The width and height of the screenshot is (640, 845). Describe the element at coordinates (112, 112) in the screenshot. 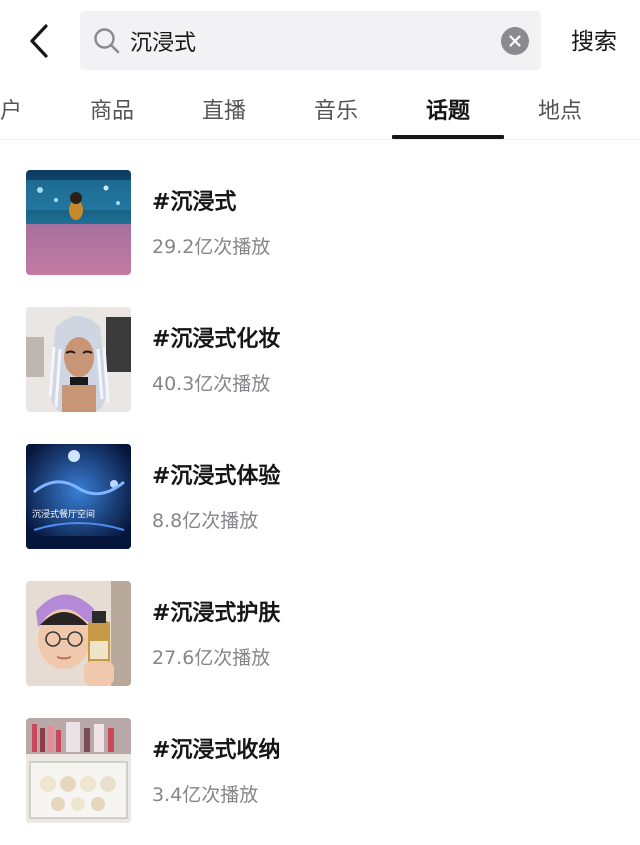

I see `tab-products: 商品` at that location.